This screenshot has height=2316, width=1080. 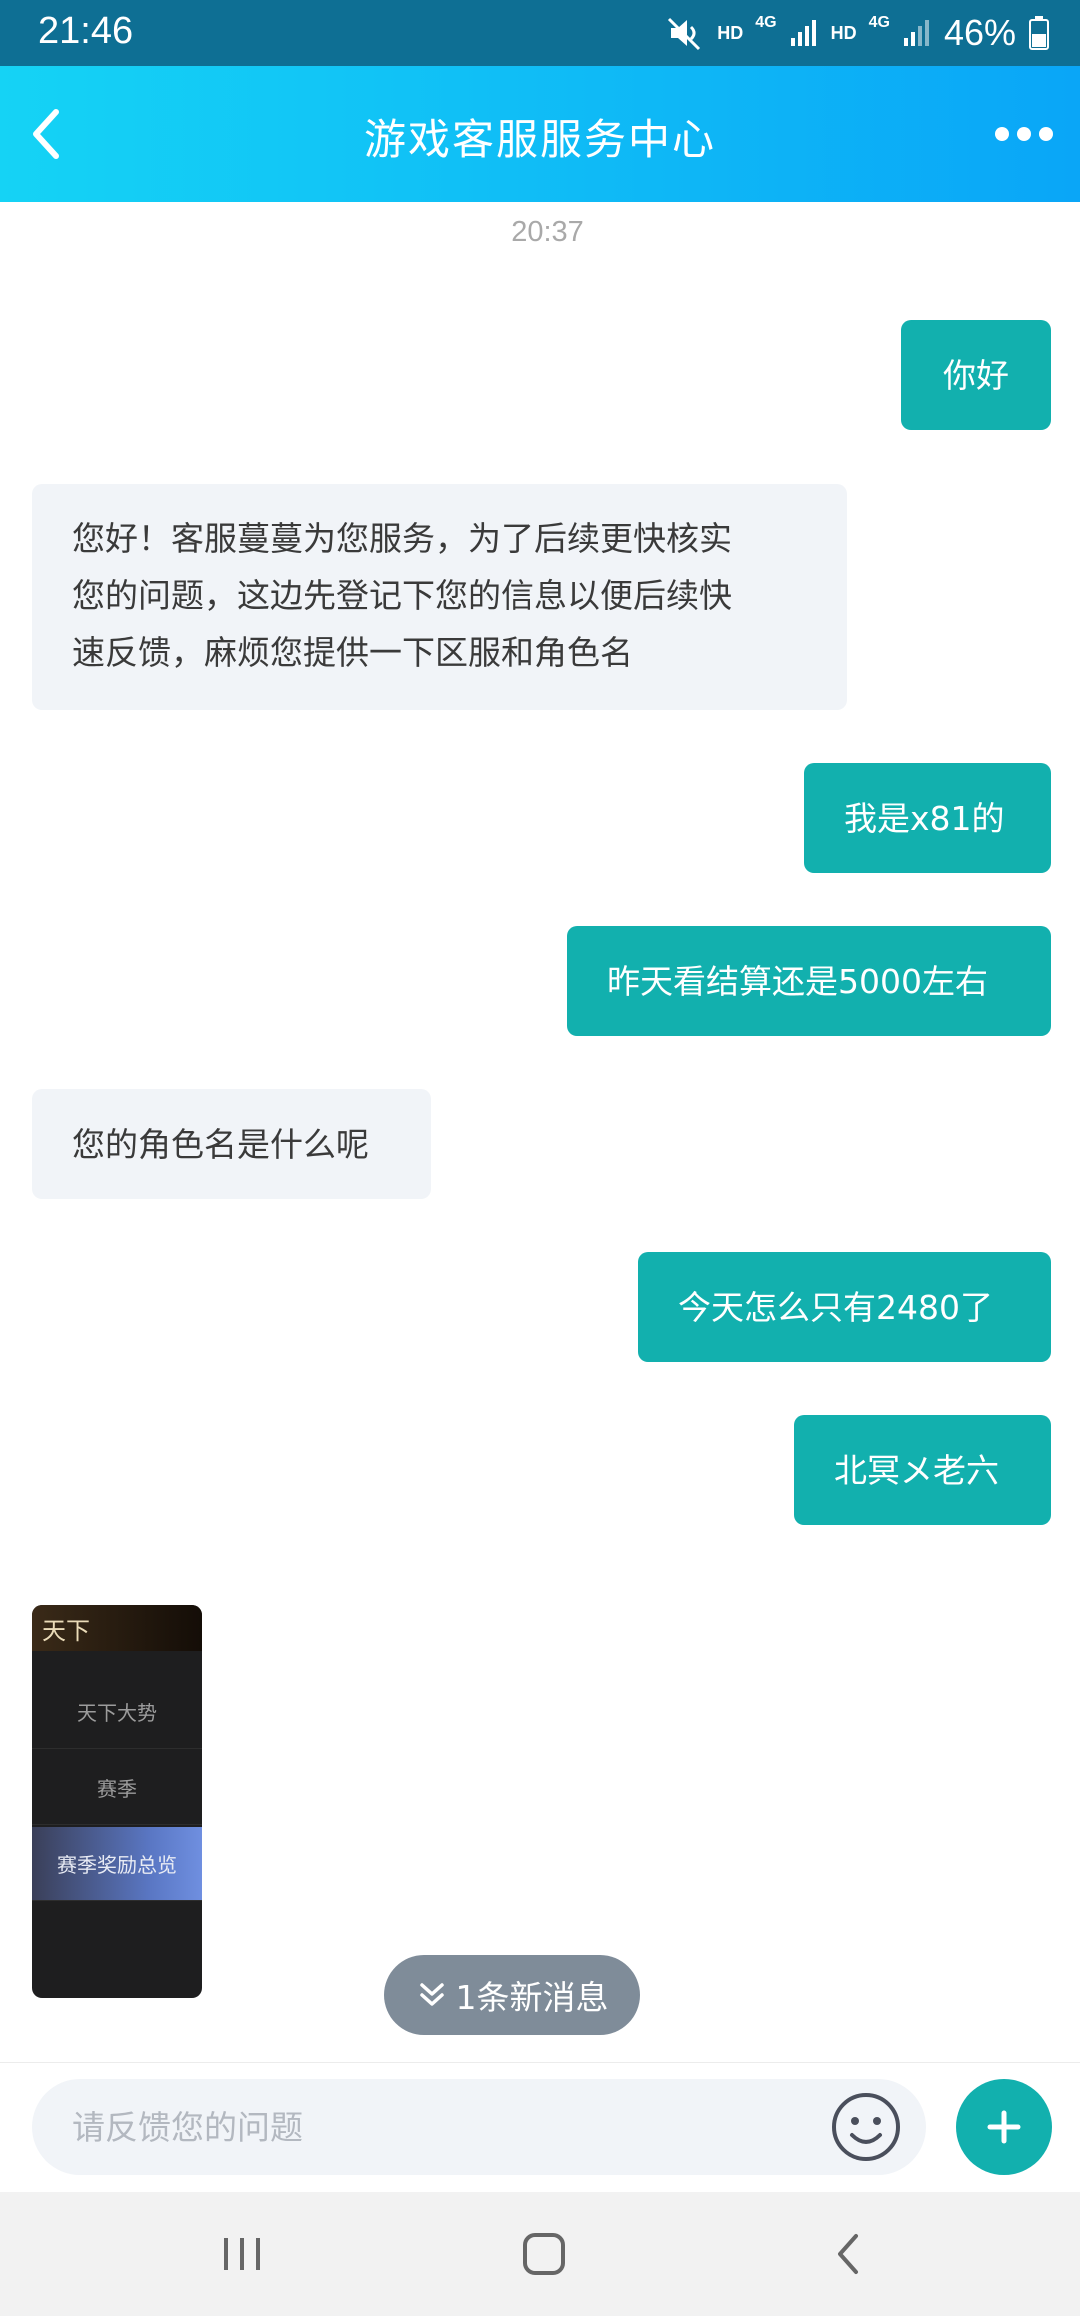 What do you see at coordinates (843, 32) in the screenshot?
I see `hd-label-2: HD` at bounding box center [843, 32].